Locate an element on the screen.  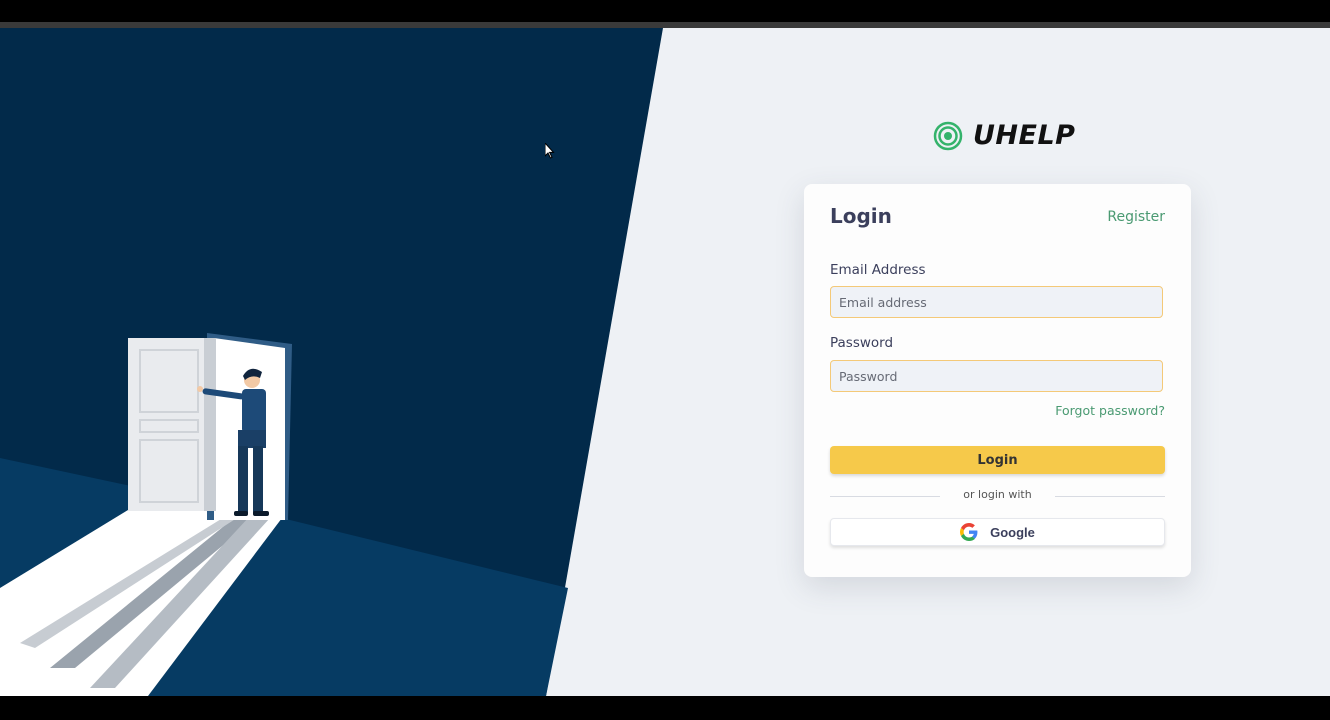
target-icon is located at coordinates (948, 135).